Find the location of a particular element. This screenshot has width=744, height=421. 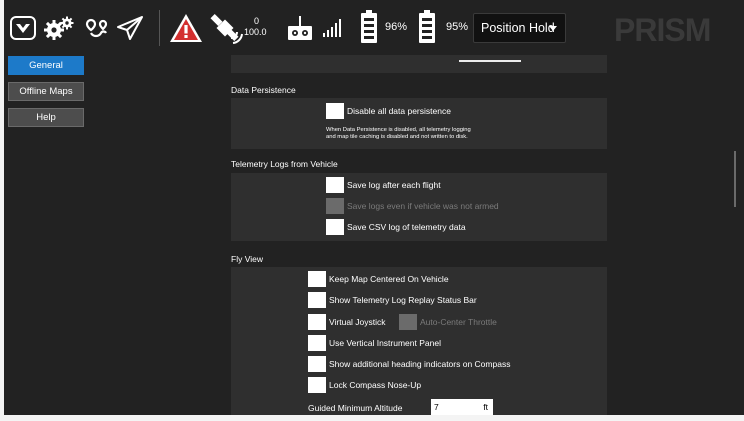

content-scrollbar is located at coordinates (735, 179).